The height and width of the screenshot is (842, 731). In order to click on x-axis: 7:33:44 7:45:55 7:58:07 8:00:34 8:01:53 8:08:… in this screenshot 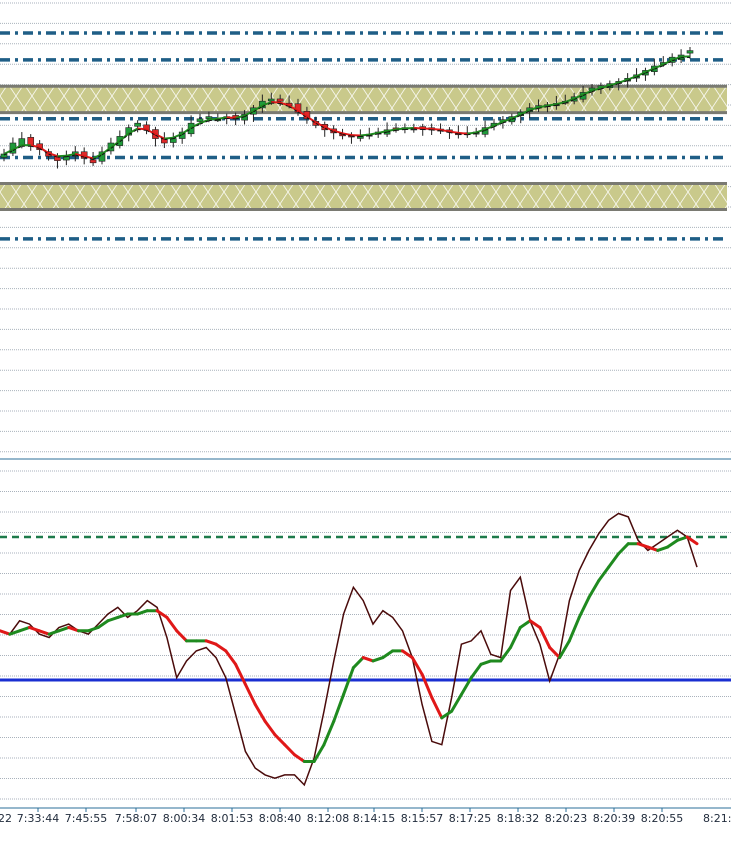, I will do `click(350, 816)`.